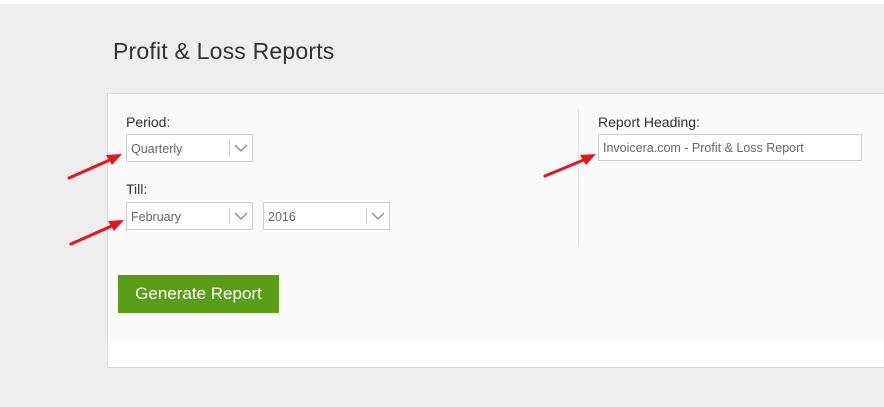  I want to click on till-year-select: 2016, so click(326, 216).